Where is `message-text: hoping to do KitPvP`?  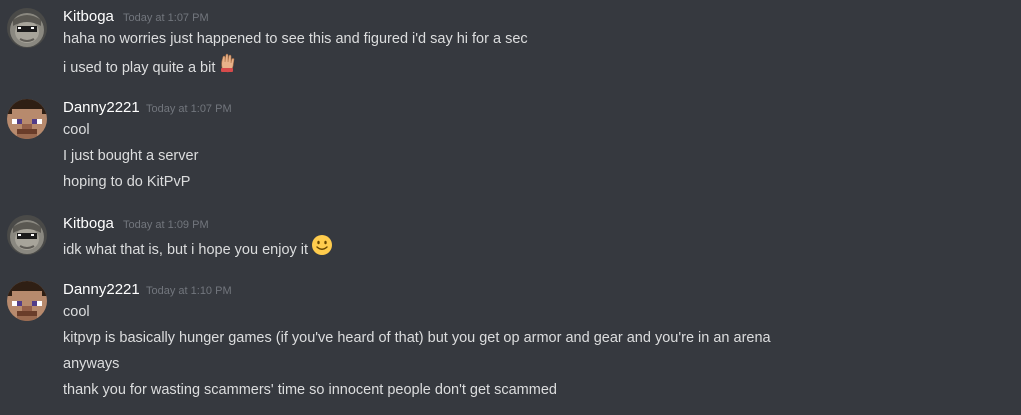
message-text: hoping to do KitPvP is located at coordinates (127, 182).